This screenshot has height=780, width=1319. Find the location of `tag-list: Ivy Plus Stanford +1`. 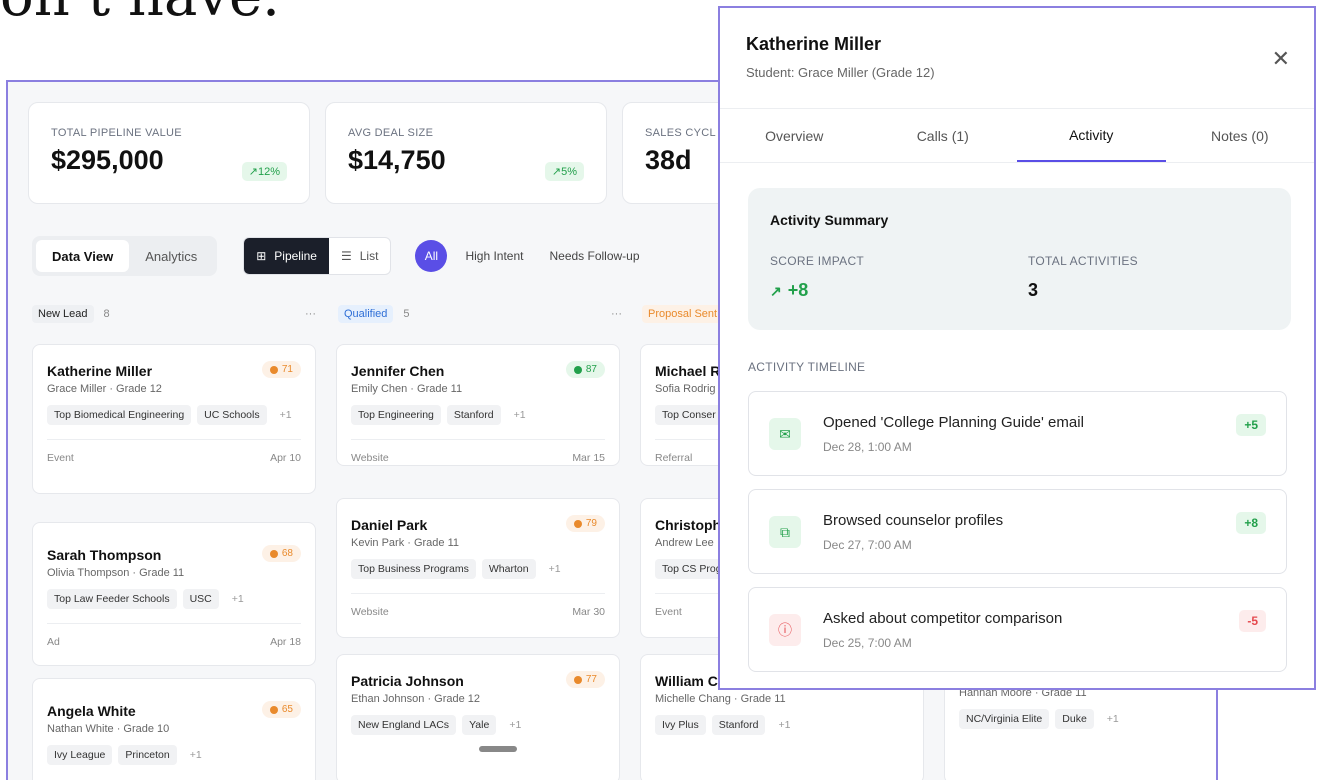

tag-list: Ivy Plus Stanford +1 is located at coordinates (782, 725).